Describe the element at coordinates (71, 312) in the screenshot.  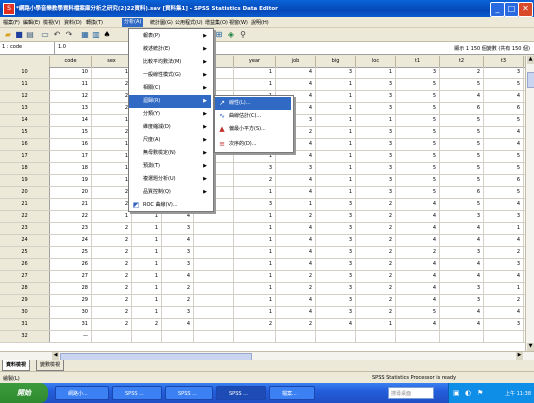
I see `table-cell: 30` at that location.